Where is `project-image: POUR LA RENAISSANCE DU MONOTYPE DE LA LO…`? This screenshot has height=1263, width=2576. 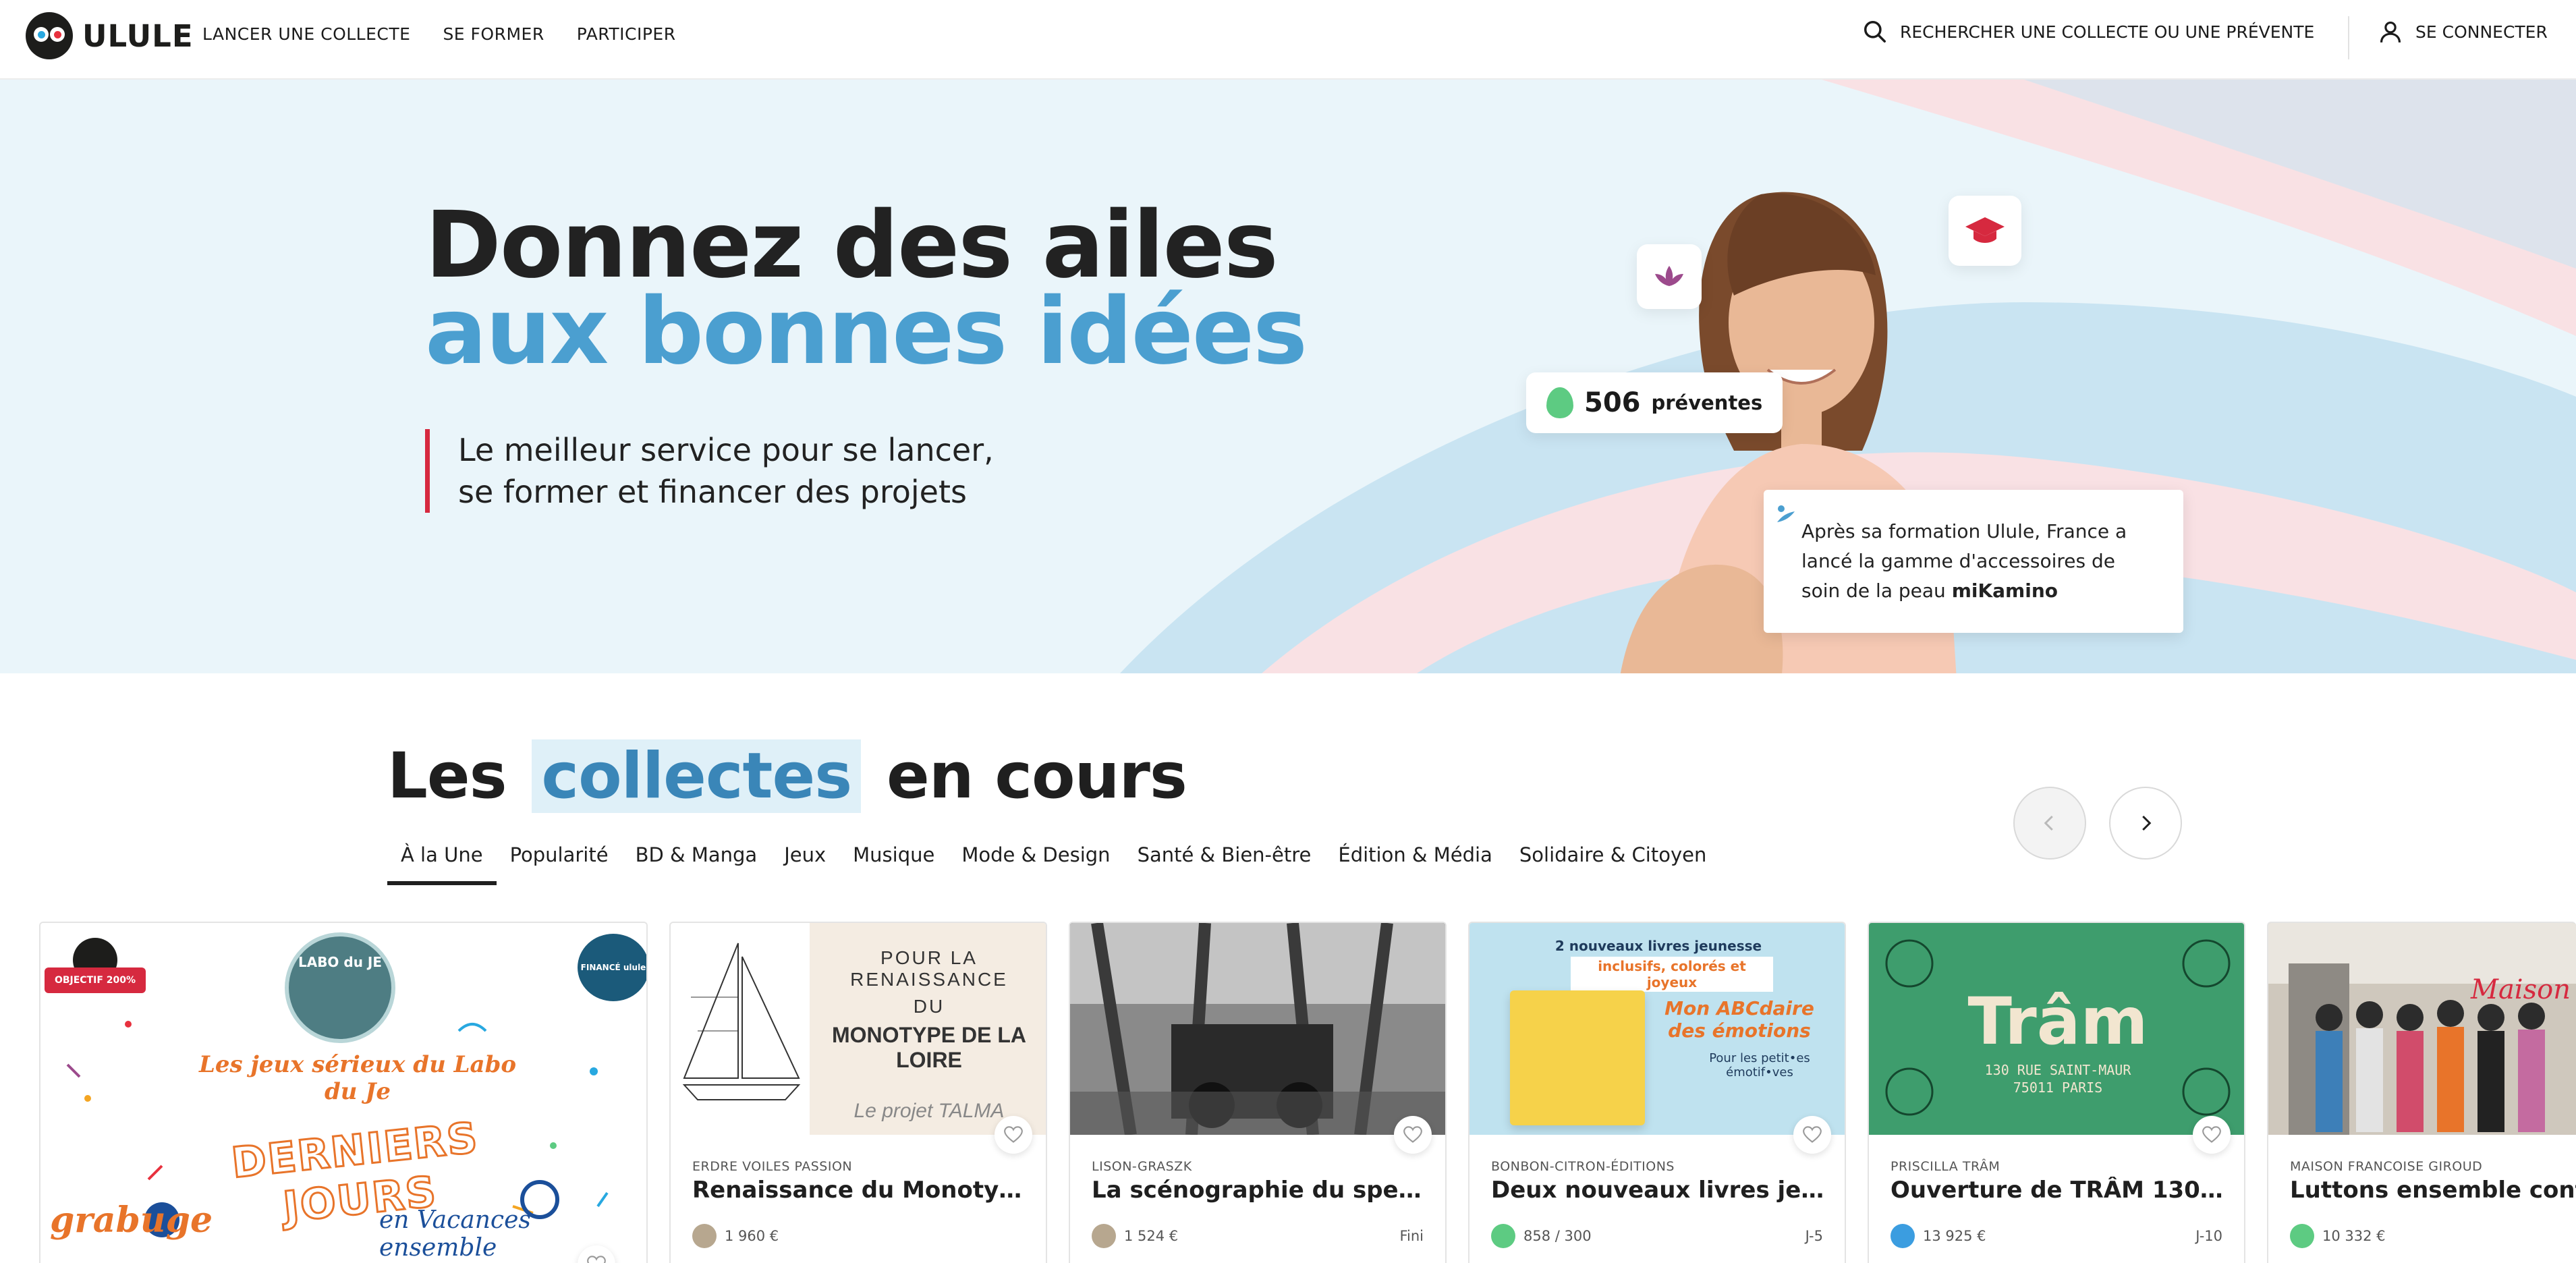
project-image: POUR LA RENAISSANCE DU MONOTYPE DE LA LO… is located at coordinates (858, 1029).